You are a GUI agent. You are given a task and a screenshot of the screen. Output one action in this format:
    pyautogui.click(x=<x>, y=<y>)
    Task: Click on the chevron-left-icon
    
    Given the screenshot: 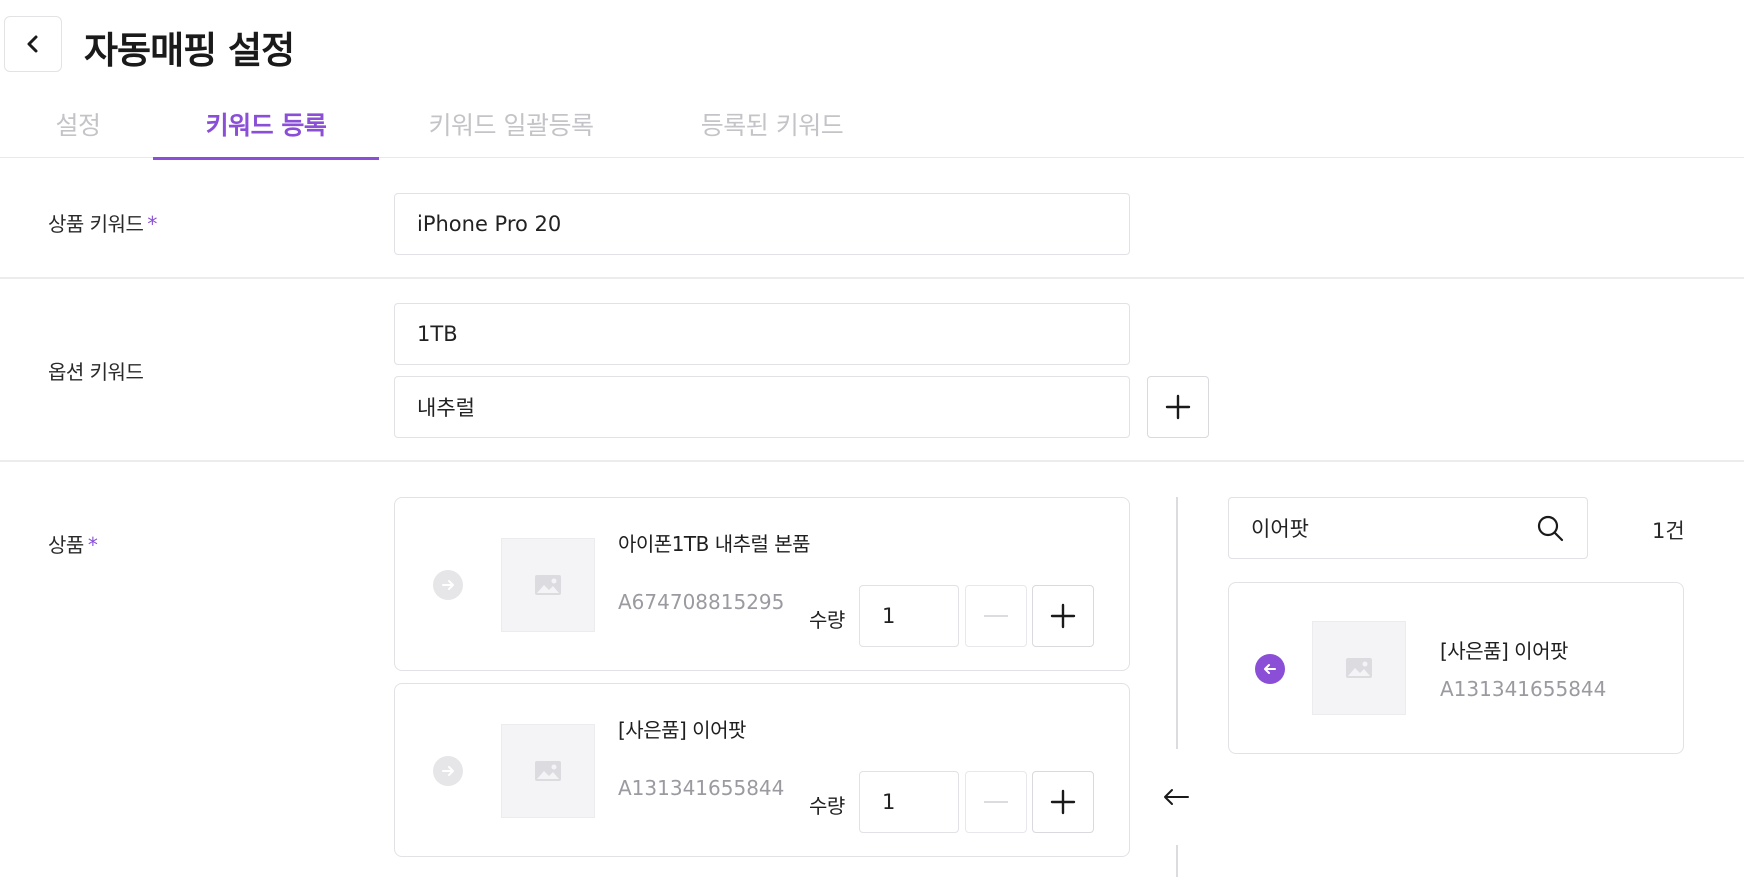 What is the action you would take?
    pyautogui.click(x=32, y=44)
    